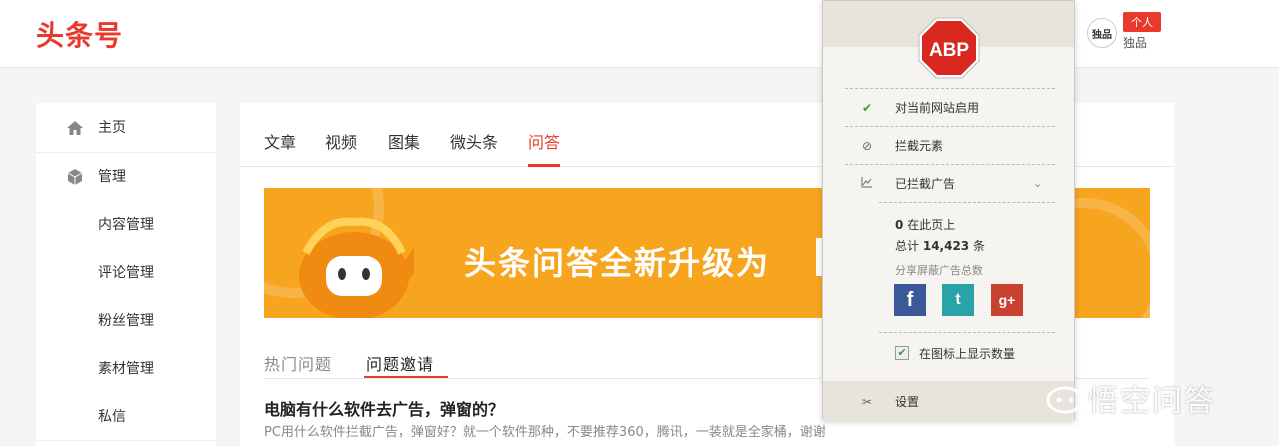  What do you see at coordinates (946, 246) in the screenshot?
I see `stat-total-count: 14,423` at bounding box center [946, 246].